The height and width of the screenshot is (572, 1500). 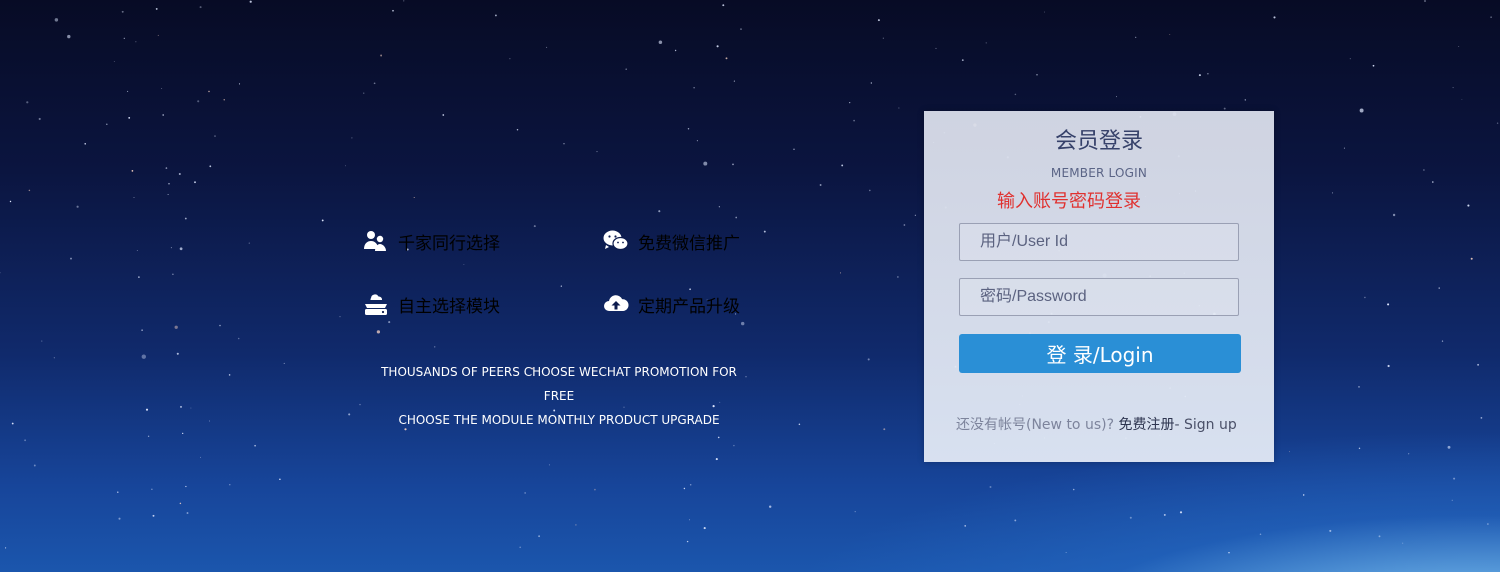 I want to click on username-input, so click(x=1099, y=242).